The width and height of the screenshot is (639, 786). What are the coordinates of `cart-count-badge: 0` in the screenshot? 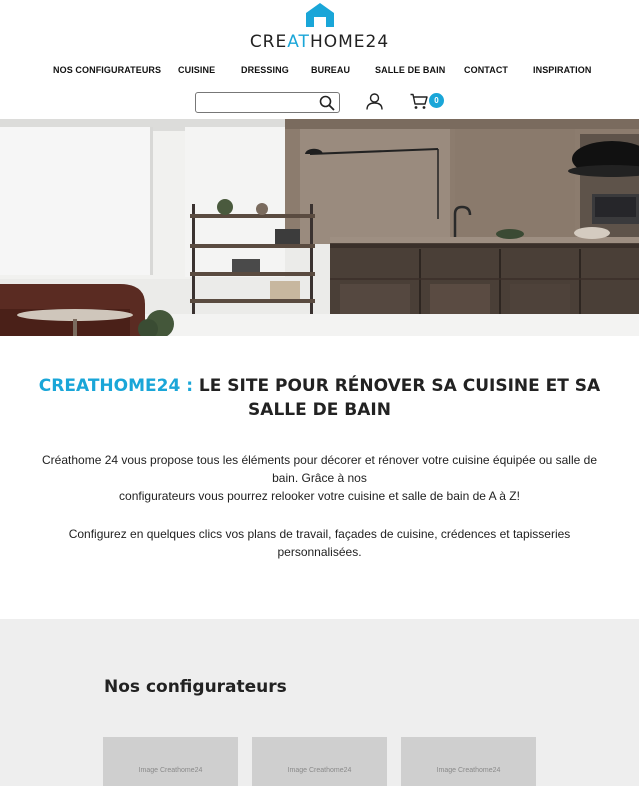 It's located at (436, 100).